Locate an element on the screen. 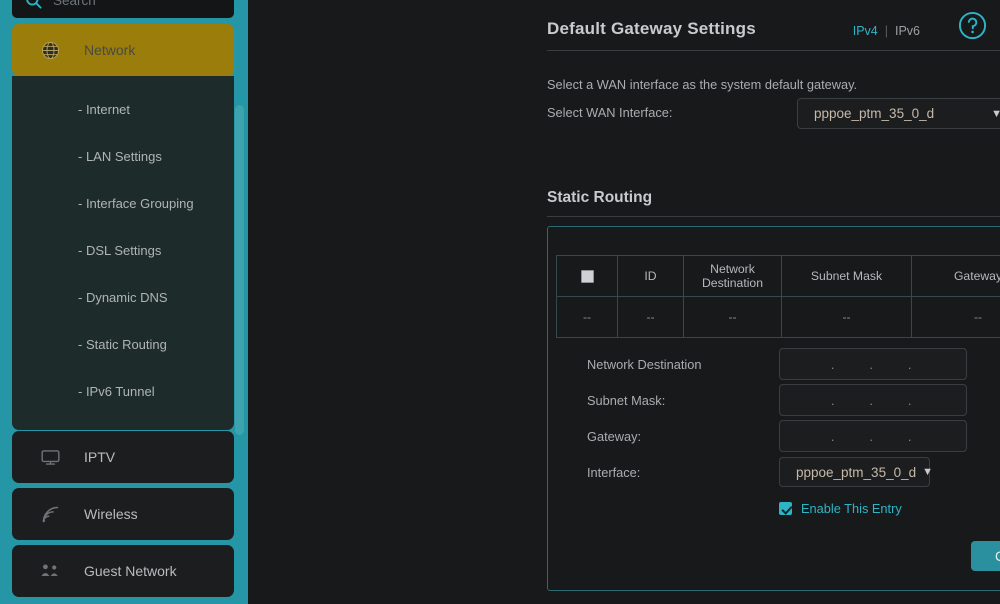 Image resolution: width=1000 pixels, height=604 pixels. select-all-cell is located at coordinates (587, 276).